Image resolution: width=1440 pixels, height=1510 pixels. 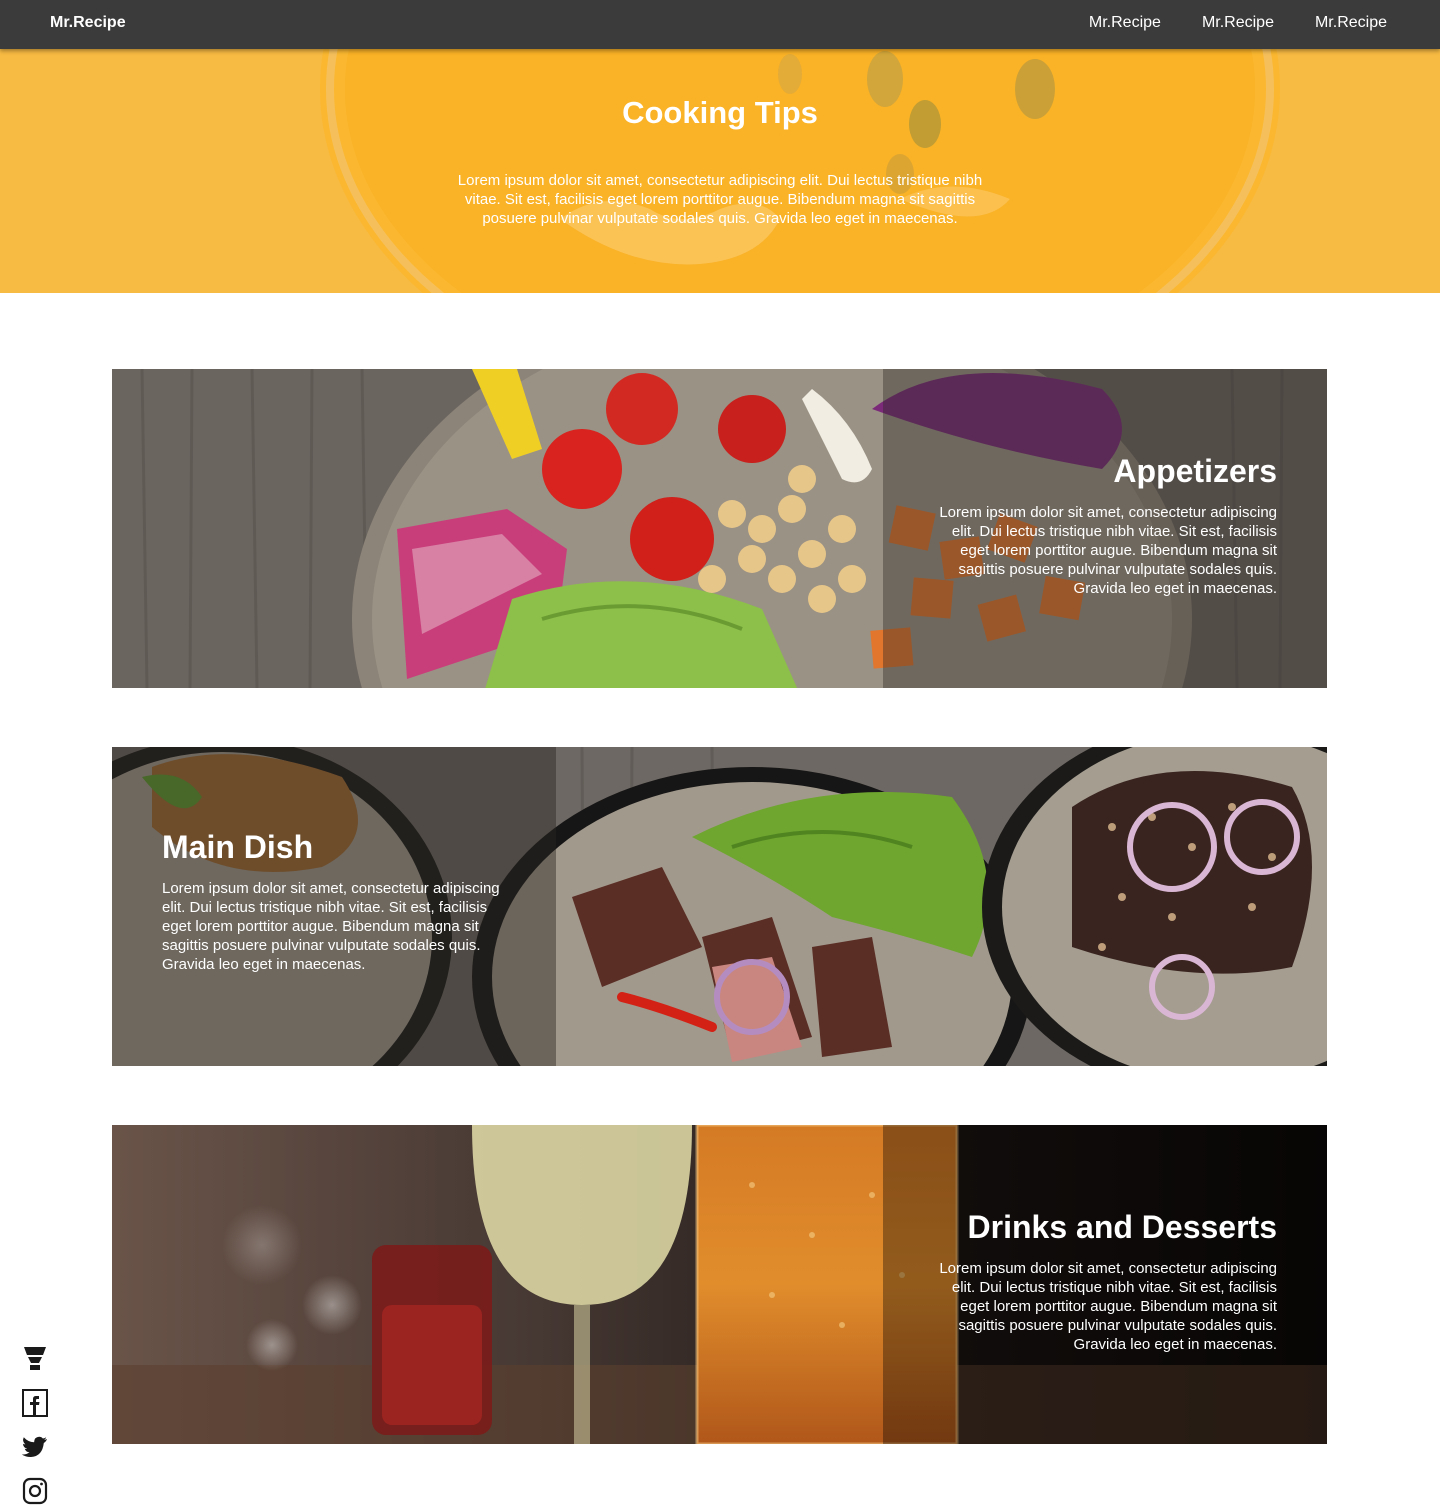 I want to click on nav-links: Mr.Recipe Mr.Recipe Mr.Recipe, so click(x=1238, y=23).